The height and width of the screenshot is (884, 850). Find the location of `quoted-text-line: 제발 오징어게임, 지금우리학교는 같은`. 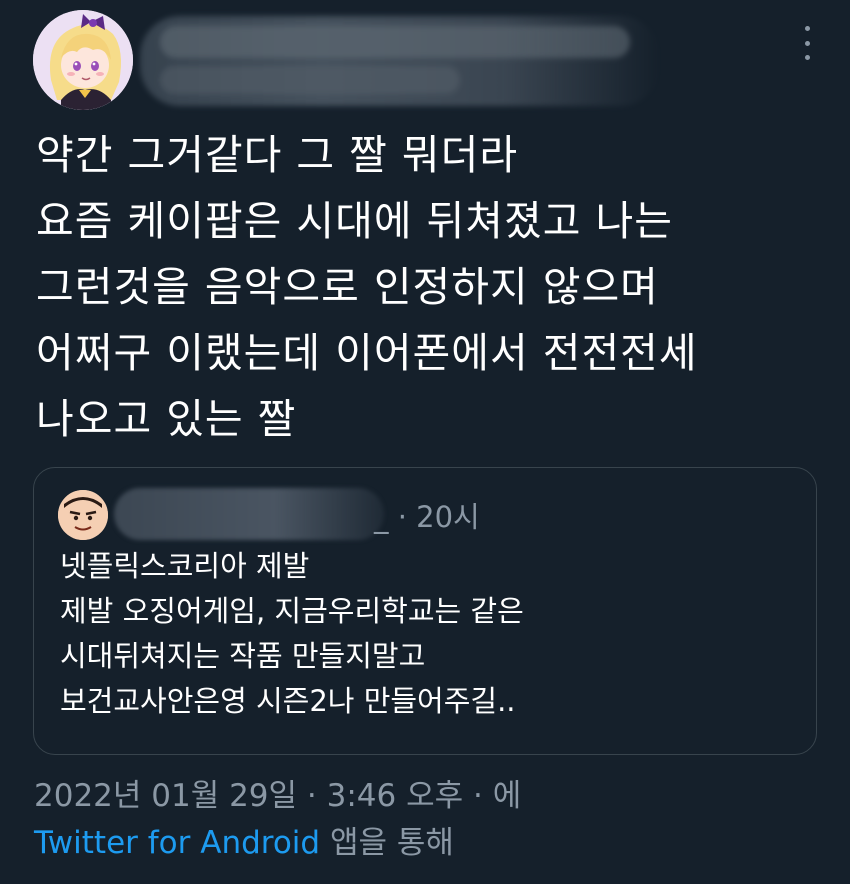

quoted-text-line: 제발 오징어게임, 지금우리학교는 같은 is located at coordinates (292, 611).